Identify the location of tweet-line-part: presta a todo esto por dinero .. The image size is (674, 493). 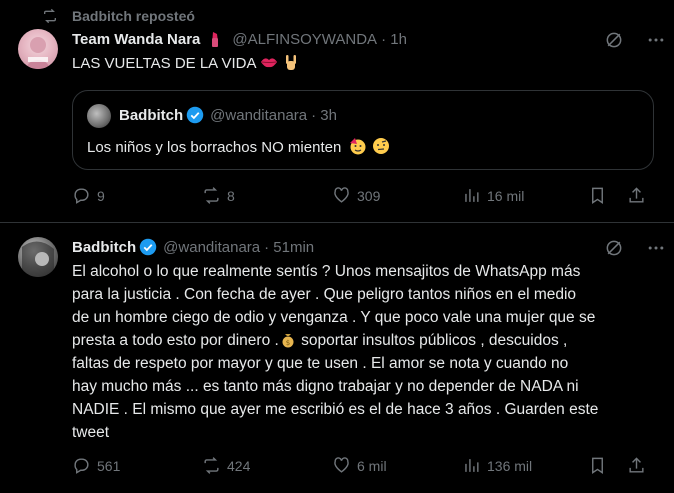
(175, 340).